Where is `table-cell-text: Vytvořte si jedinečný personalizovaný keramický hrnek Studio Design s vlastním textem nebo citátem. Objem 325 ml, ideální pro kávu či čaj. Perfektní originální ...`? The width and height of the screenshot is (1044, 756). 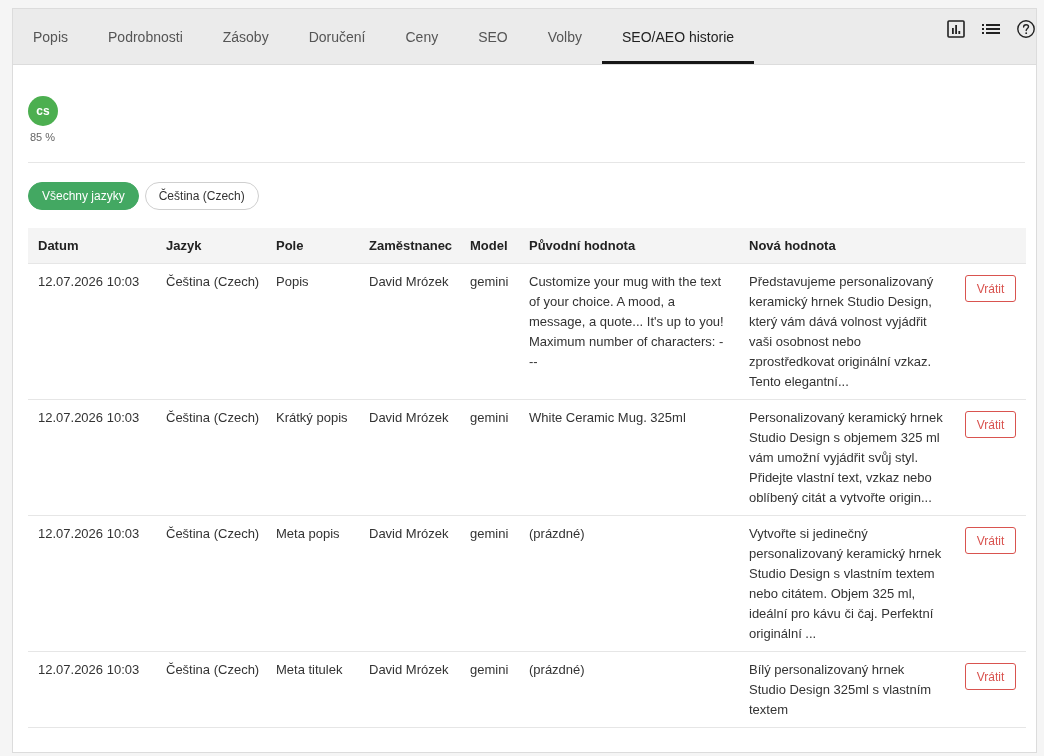
table-cell-text: Vytvořte si jedinečný personalizovaný keramický hrnek Studio Design s vlastním textem nebo citátem. Objem 325 ml, ideální pro kávu či čaj. Perfektní originální ... is located at coordinates (846, 584).